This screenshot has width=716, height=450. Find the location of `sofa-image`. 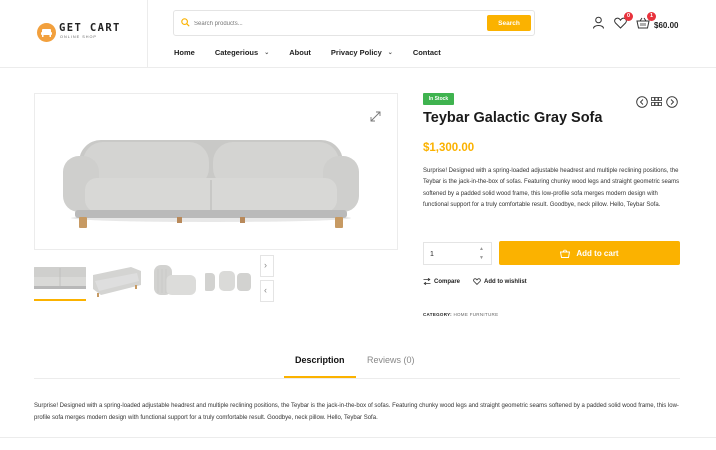

sofa-image is located at coordinates (211, 184).